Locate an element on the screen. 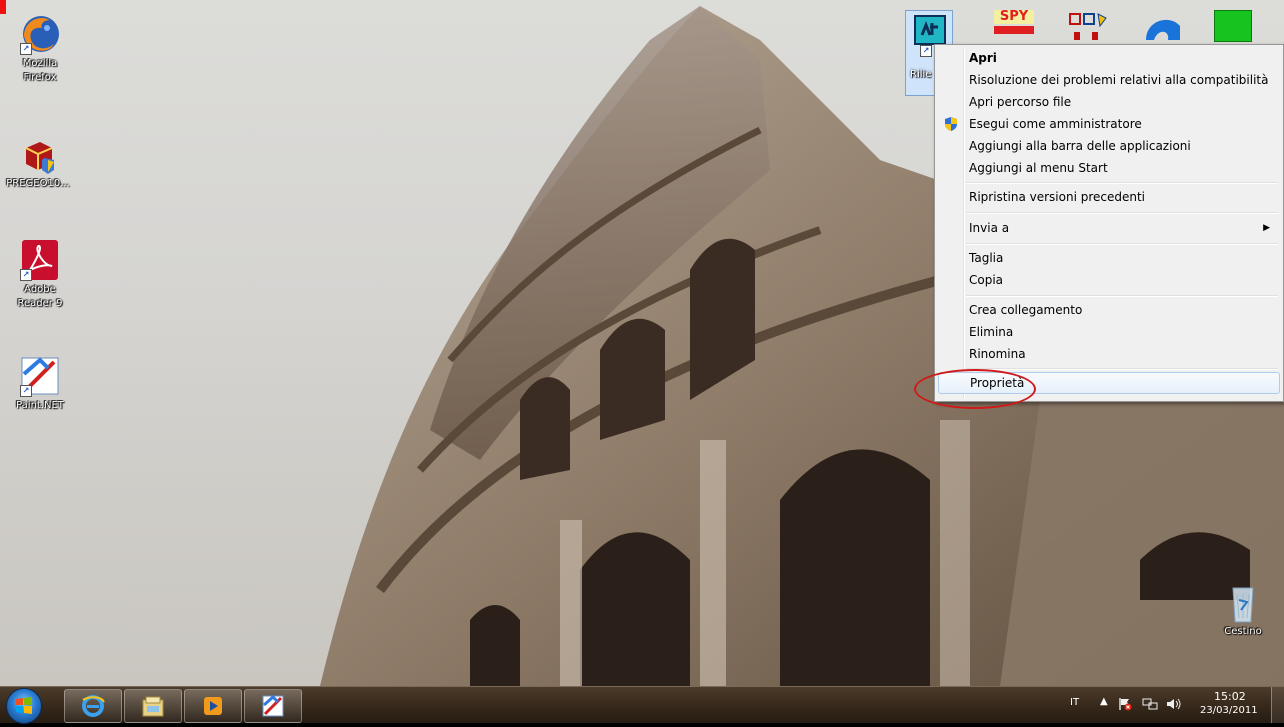  tray-expand-arrow-icon: ▲ is located at coordinates (1104, 701).